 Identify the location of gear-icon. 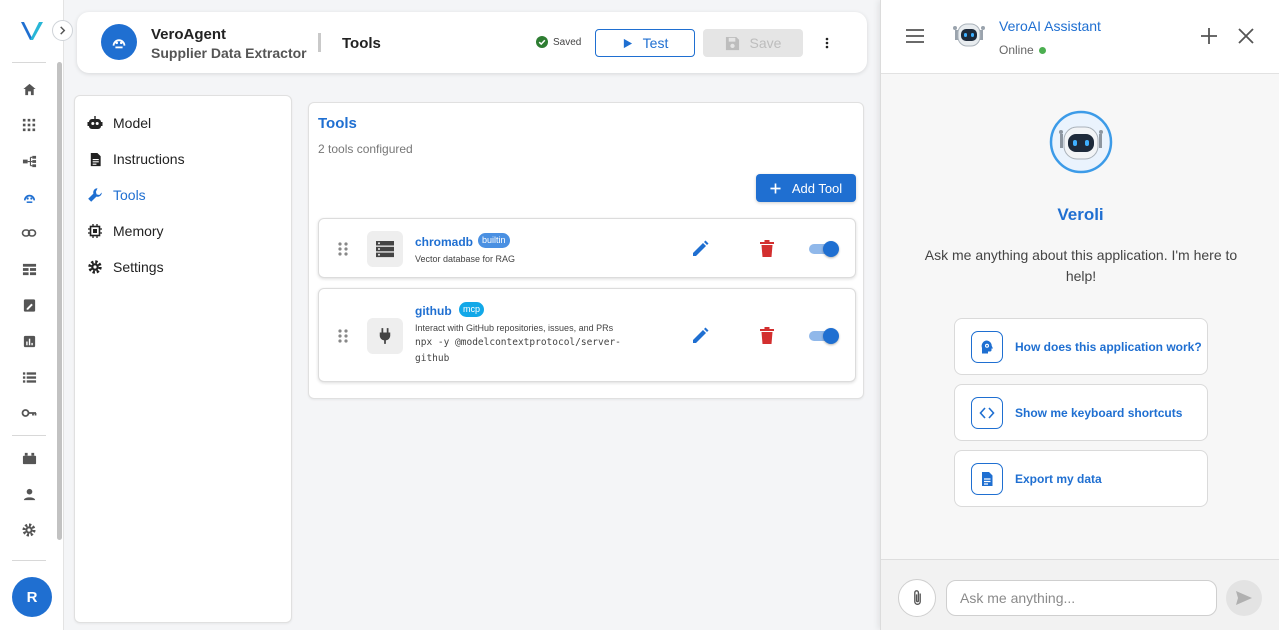
(95, 267).